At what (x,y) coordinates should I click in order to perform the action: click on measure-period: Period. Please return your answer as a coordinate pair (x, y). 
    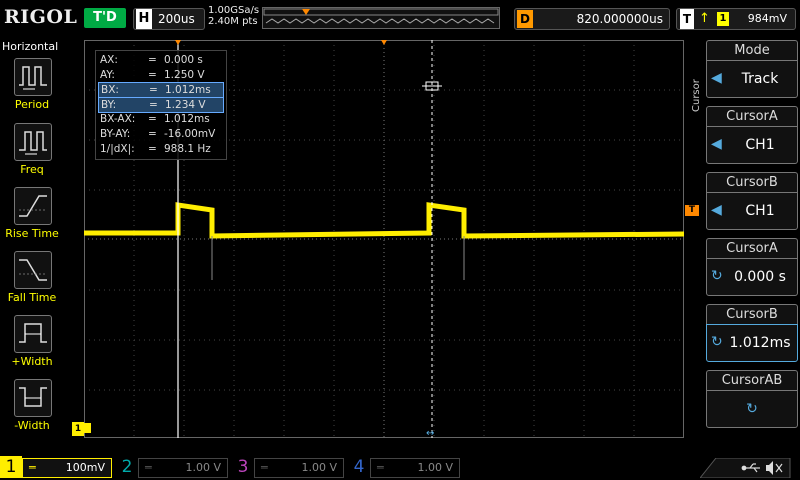
    Looking at the image, I should click on (32, 89).